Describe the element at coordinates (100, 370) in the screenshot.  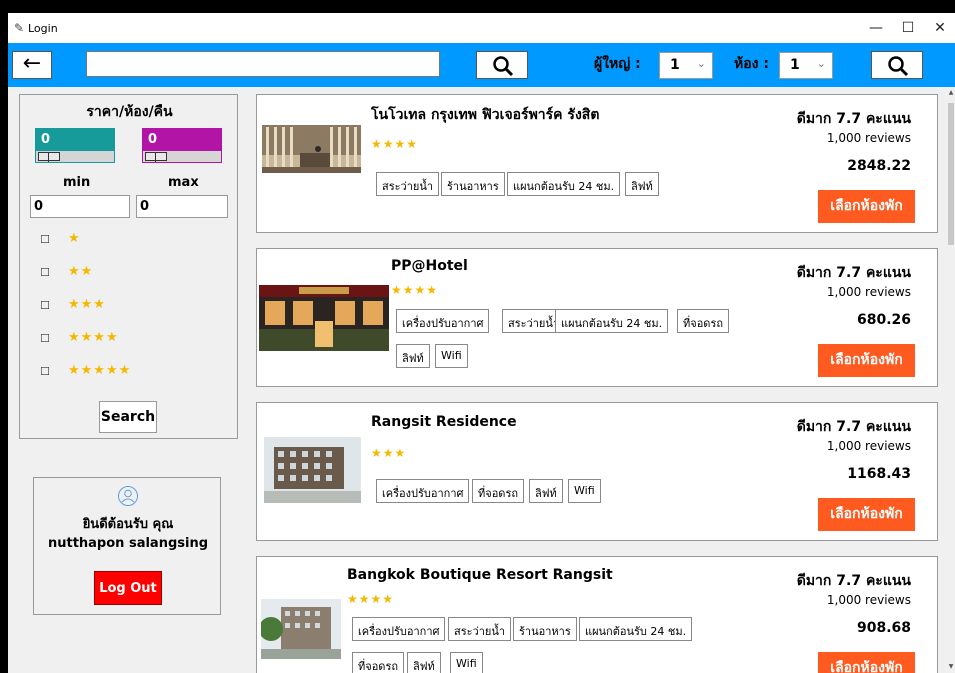
I see `star-rating: ★★★★★` at that location.